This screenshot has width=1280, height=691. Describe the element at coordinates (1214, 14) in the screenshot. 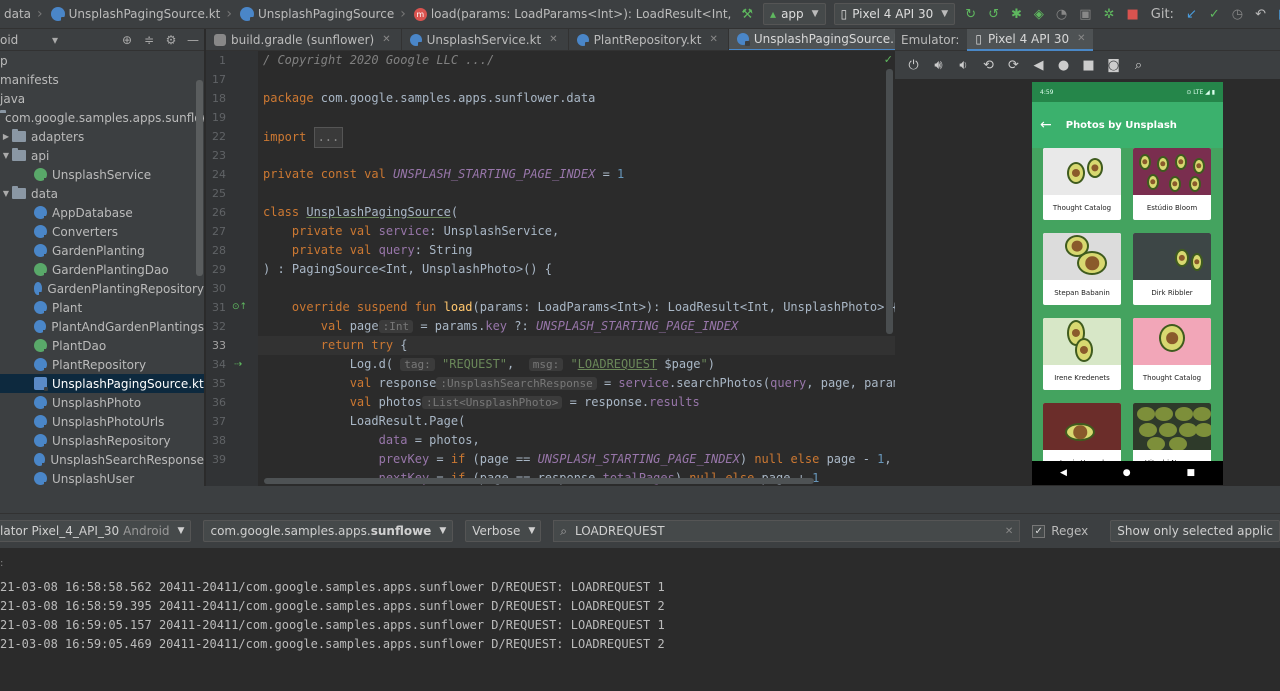

I see `git-commit-icon: ✓` at that location.